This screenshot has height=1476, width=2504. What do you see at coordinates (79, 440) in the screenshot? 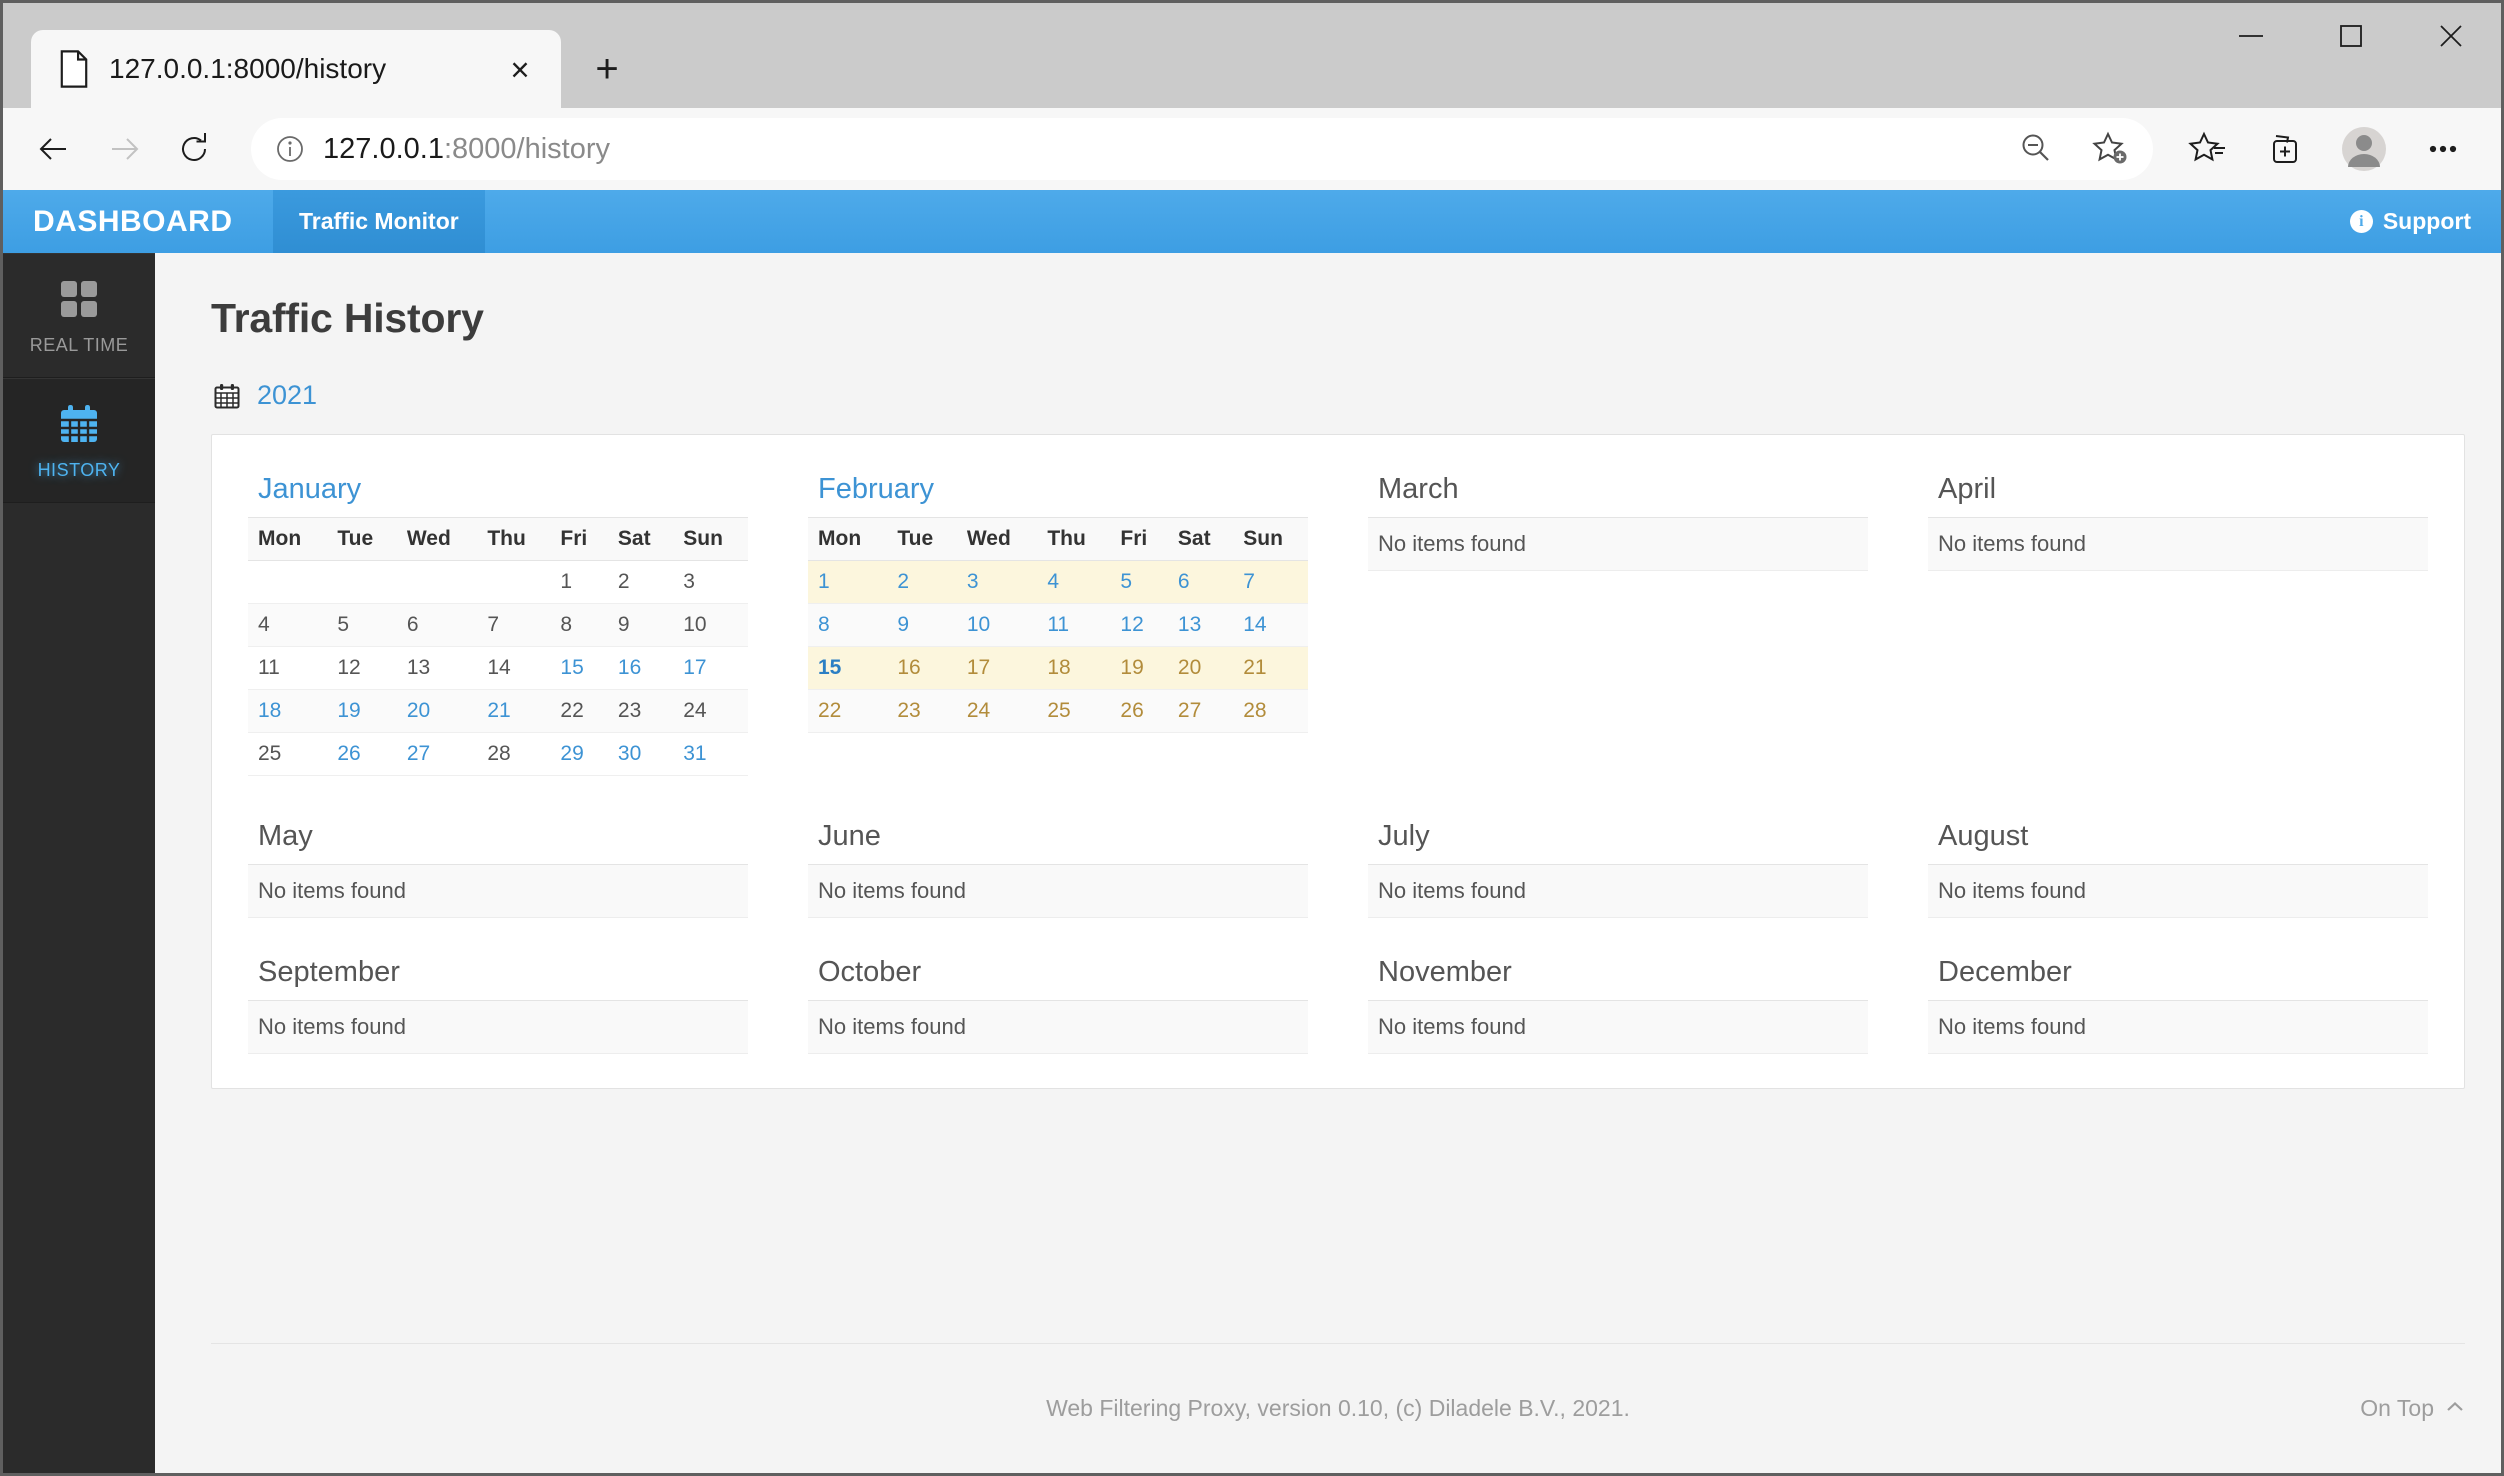
I see `sidebar-item-history: HISTORY` at bounding box center [79, 440].